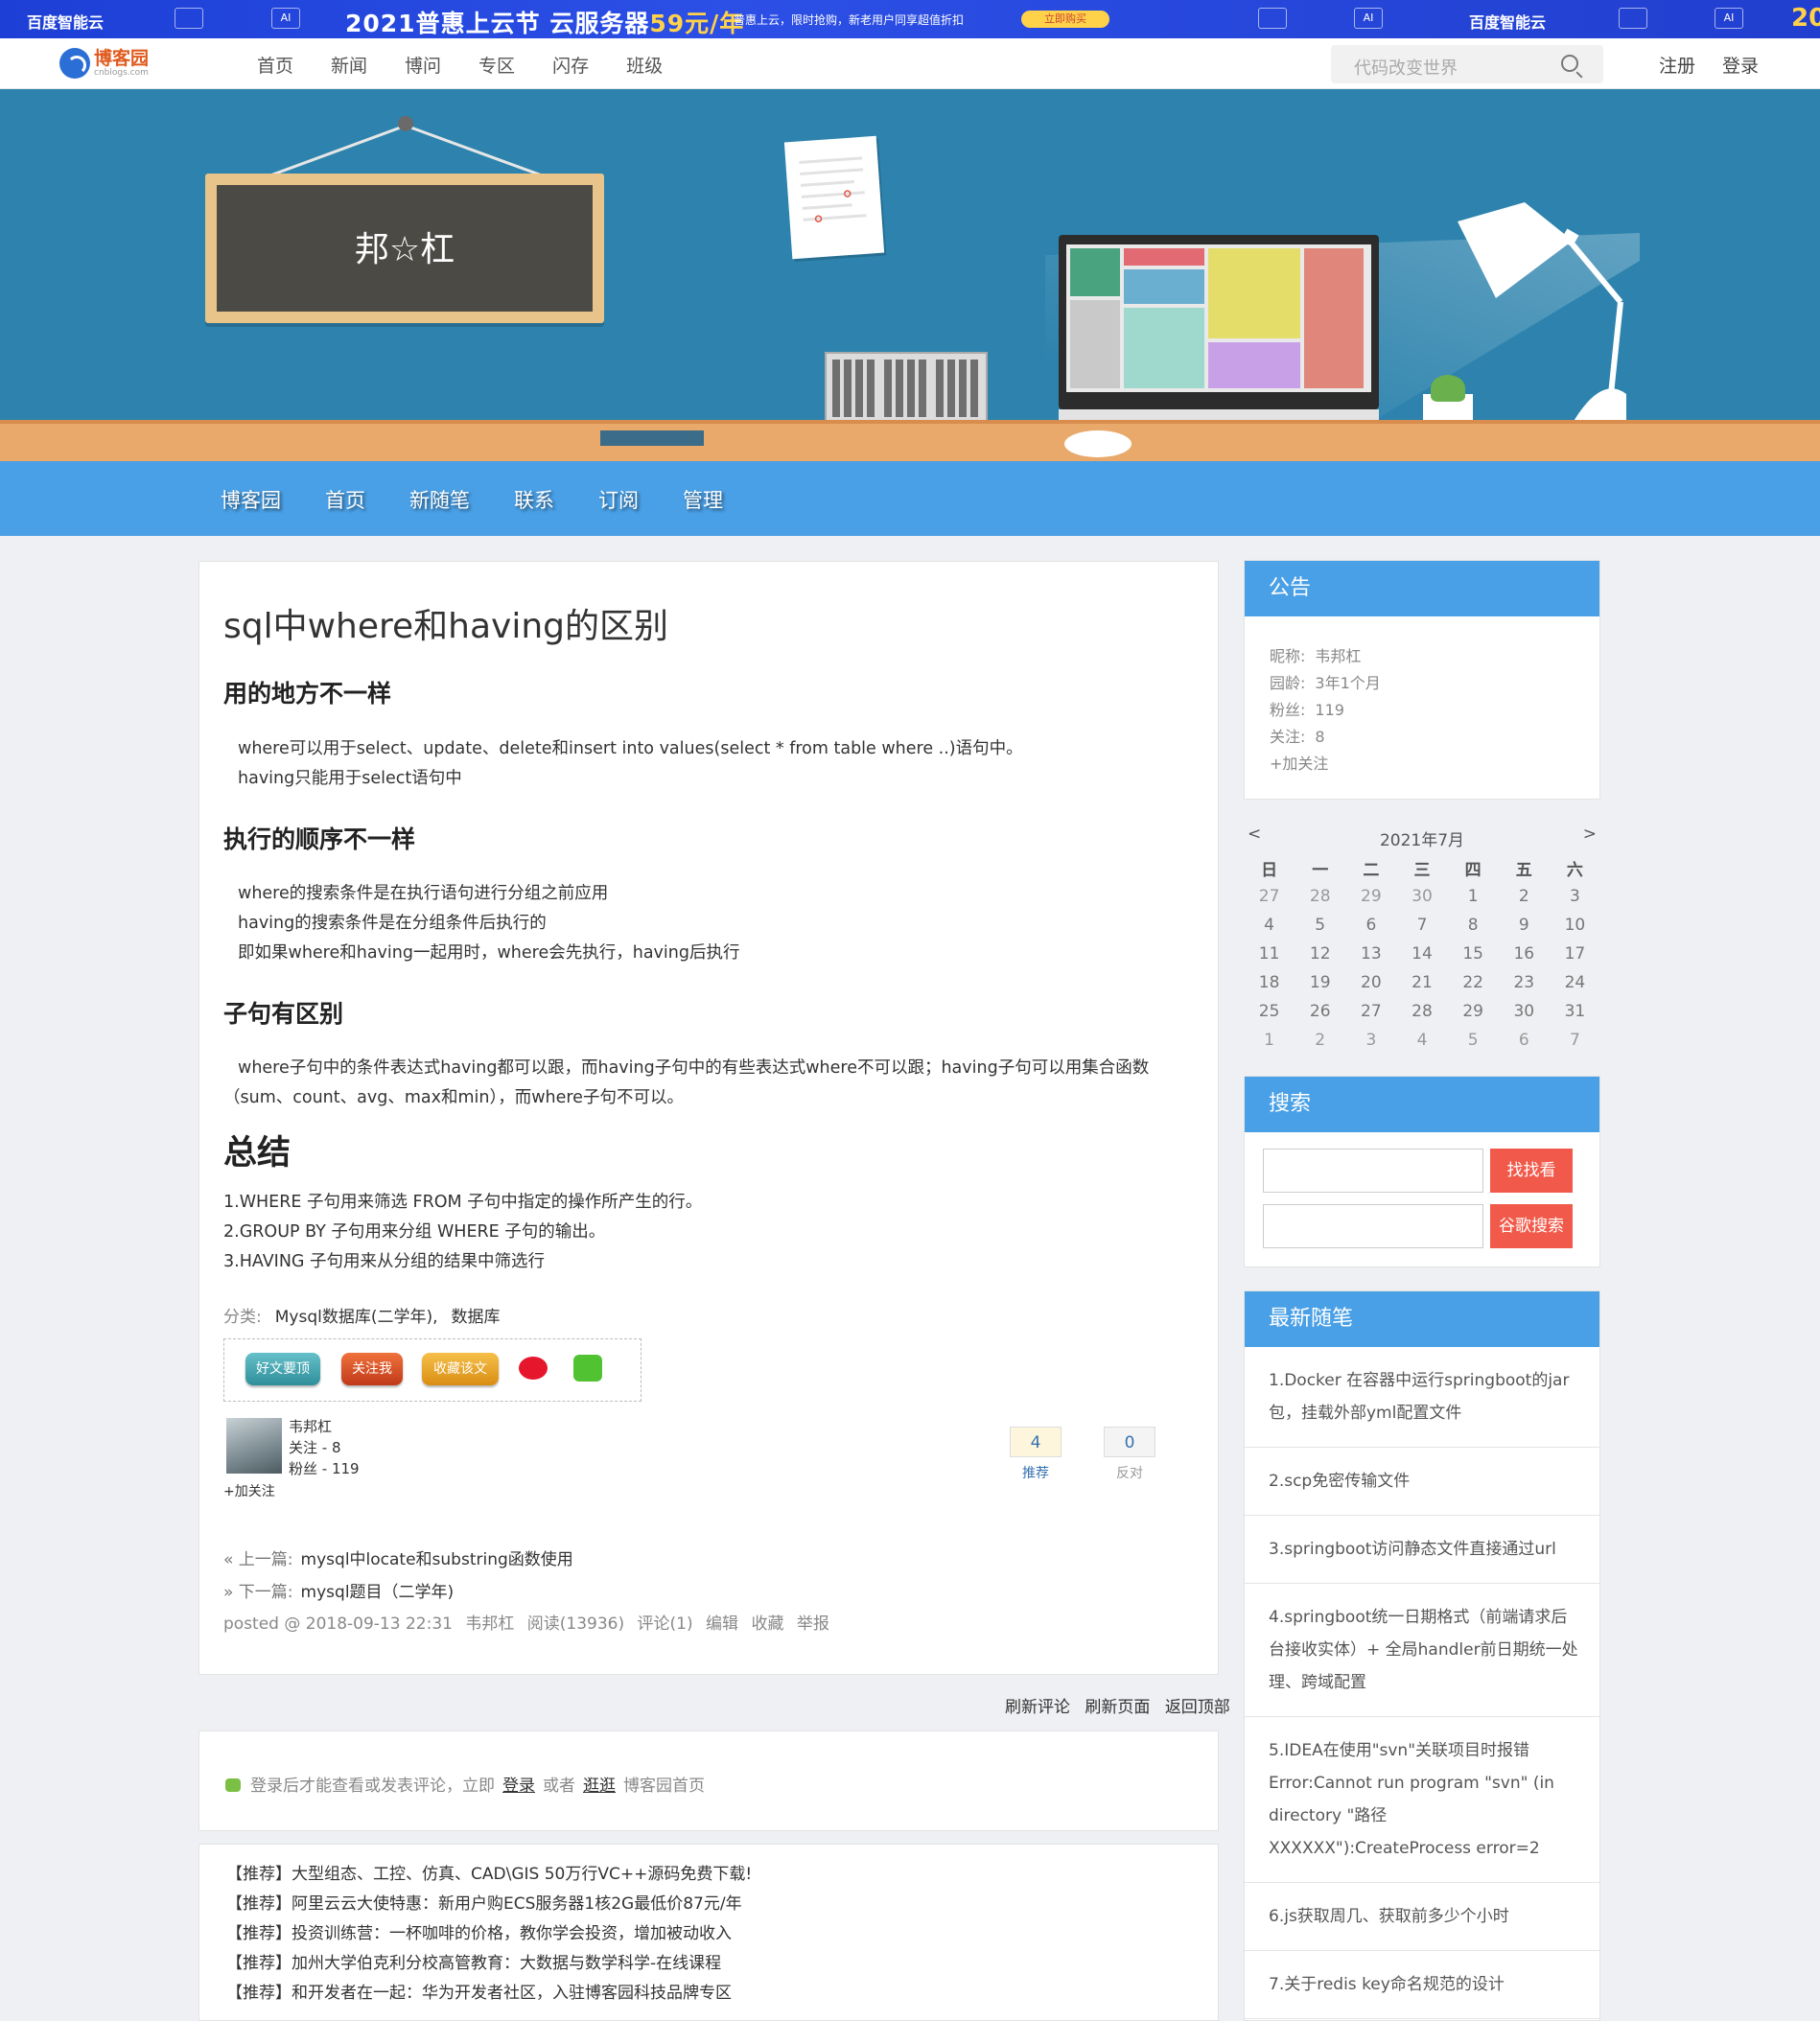  What do you see at coordinates (282, 1369) in the screenshot?
I see `digg-button: 好文要顶` at bounding box center [282, 1369].